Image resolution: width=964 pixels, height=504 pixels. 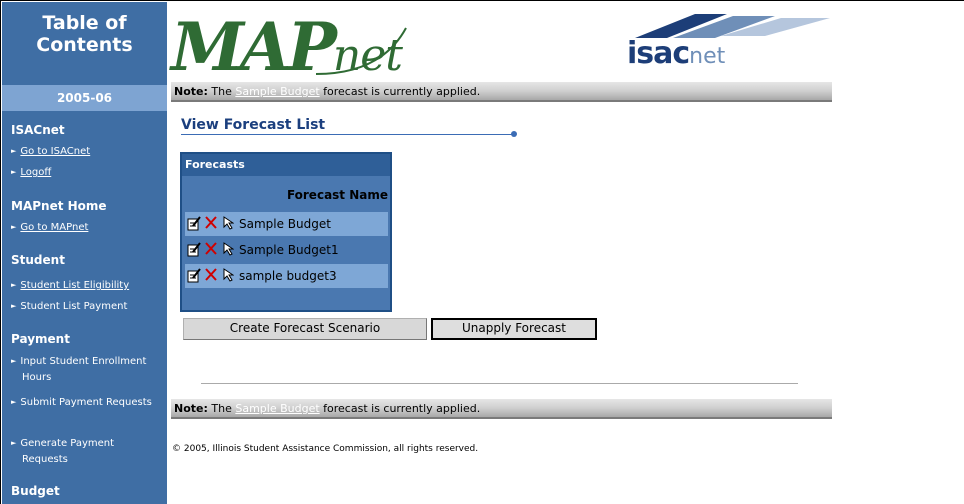 What do you see at coordinates (38, 260) in the screenshot?
I see `section-heading-student: Student` at bounding box center [38, 260].